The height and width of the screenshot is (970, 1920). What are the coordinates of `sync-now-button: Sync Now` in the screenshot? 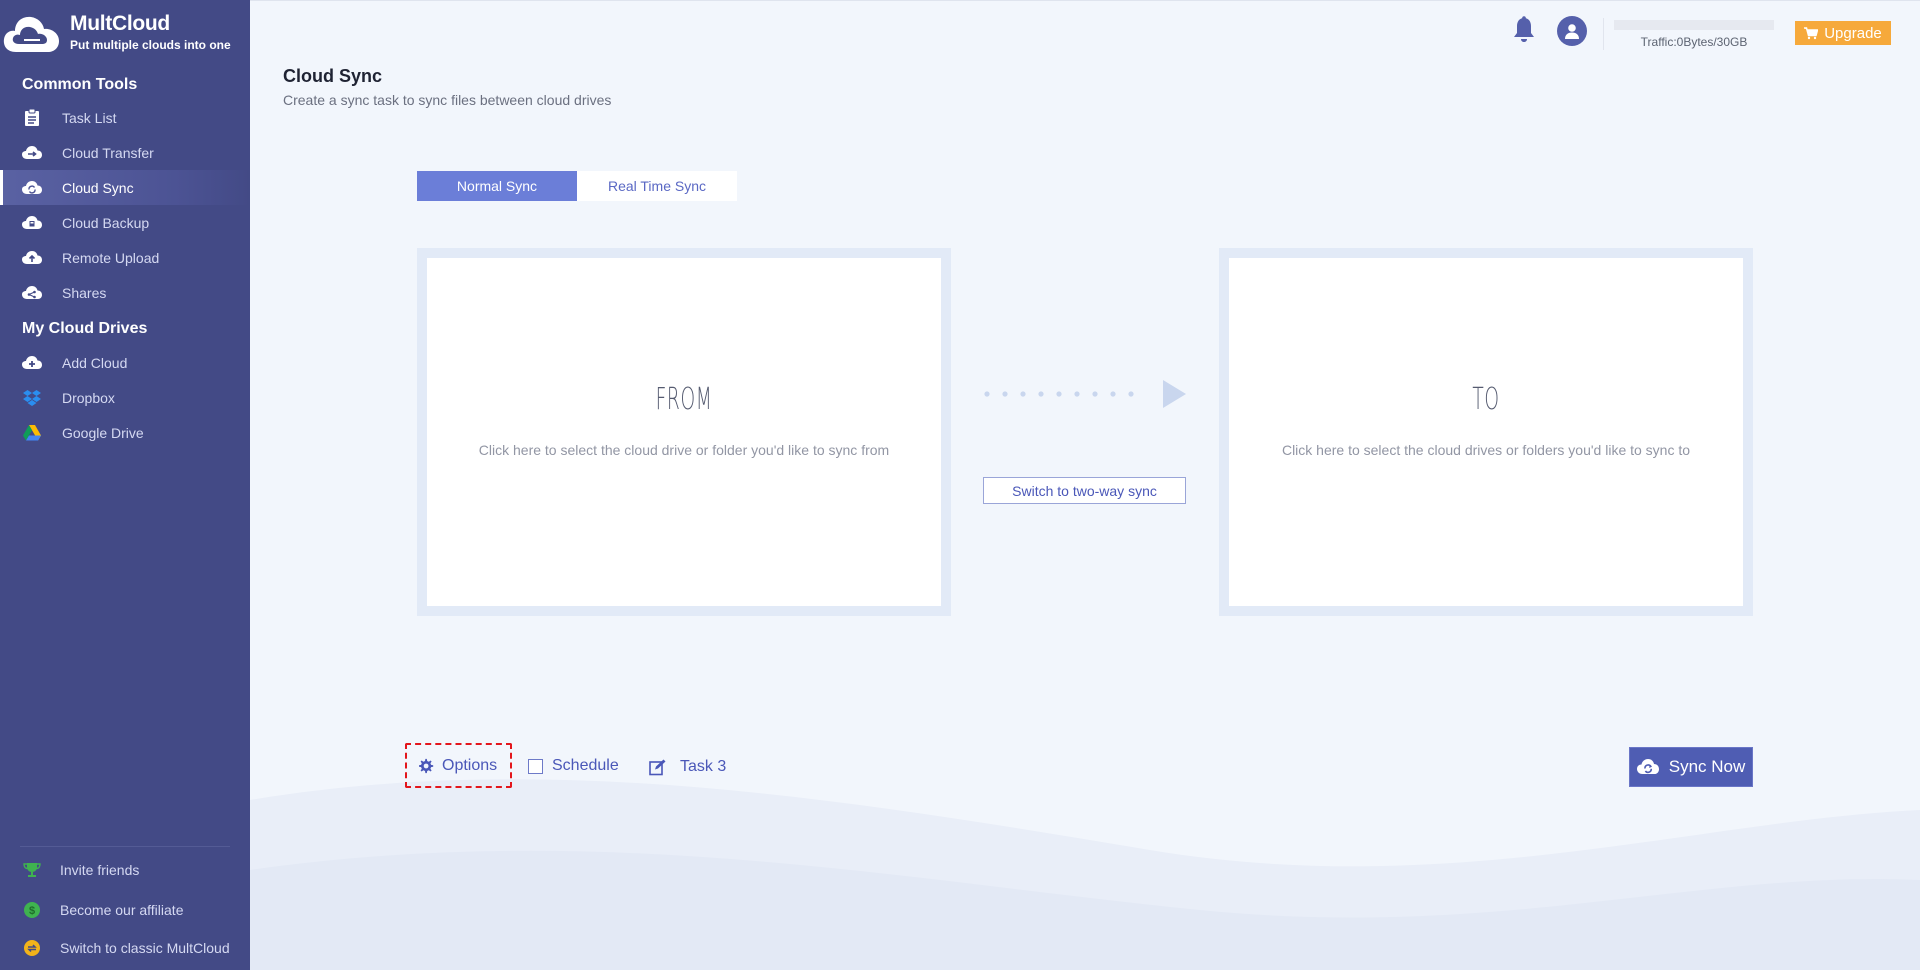 It's located at (1691, 767).